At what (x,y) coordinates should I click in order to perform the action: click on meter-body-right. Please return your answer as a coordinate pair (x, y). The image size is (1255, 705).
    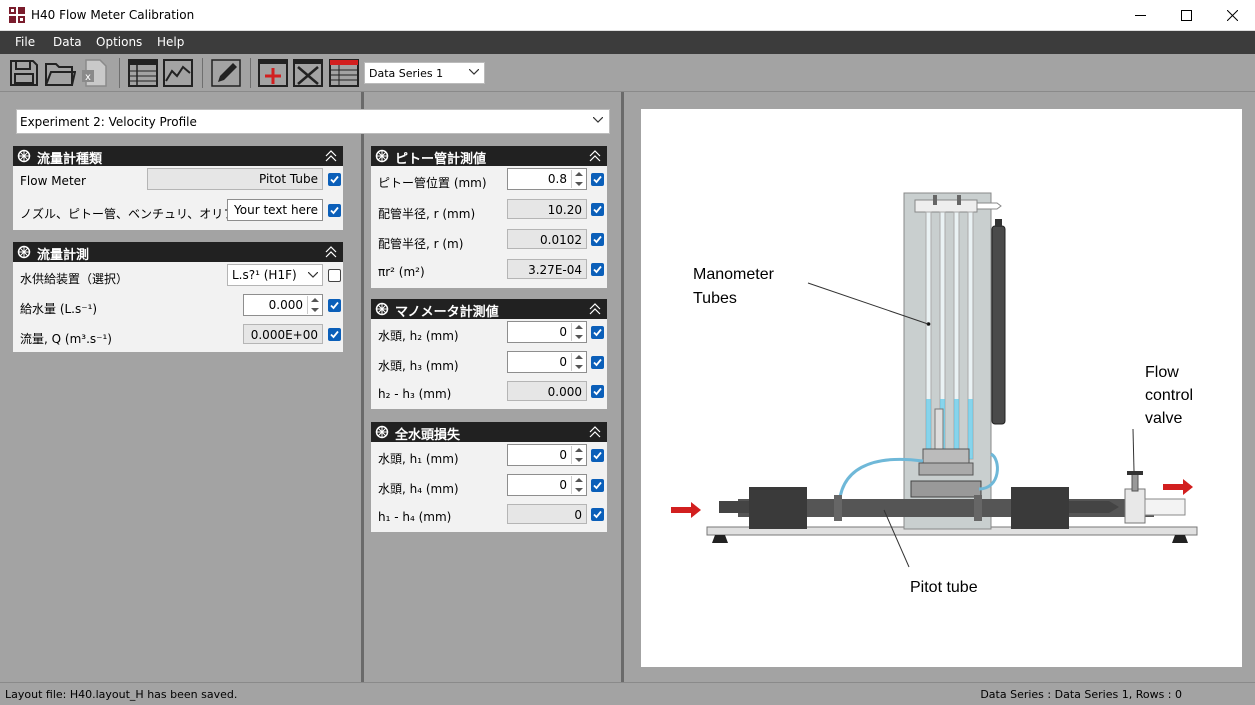
    Looking at the image, I should click on (1040, 508).